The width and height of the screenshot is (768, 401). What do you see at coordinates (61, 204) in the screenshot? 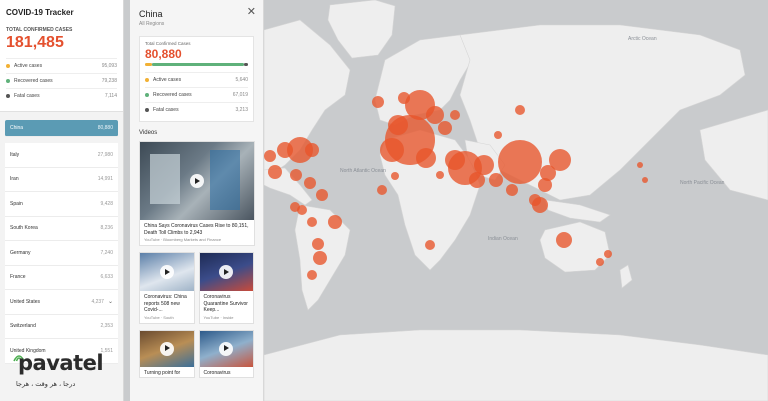
I see `country-item-spain: Spain 9,428` at bounding box center [61, 204].